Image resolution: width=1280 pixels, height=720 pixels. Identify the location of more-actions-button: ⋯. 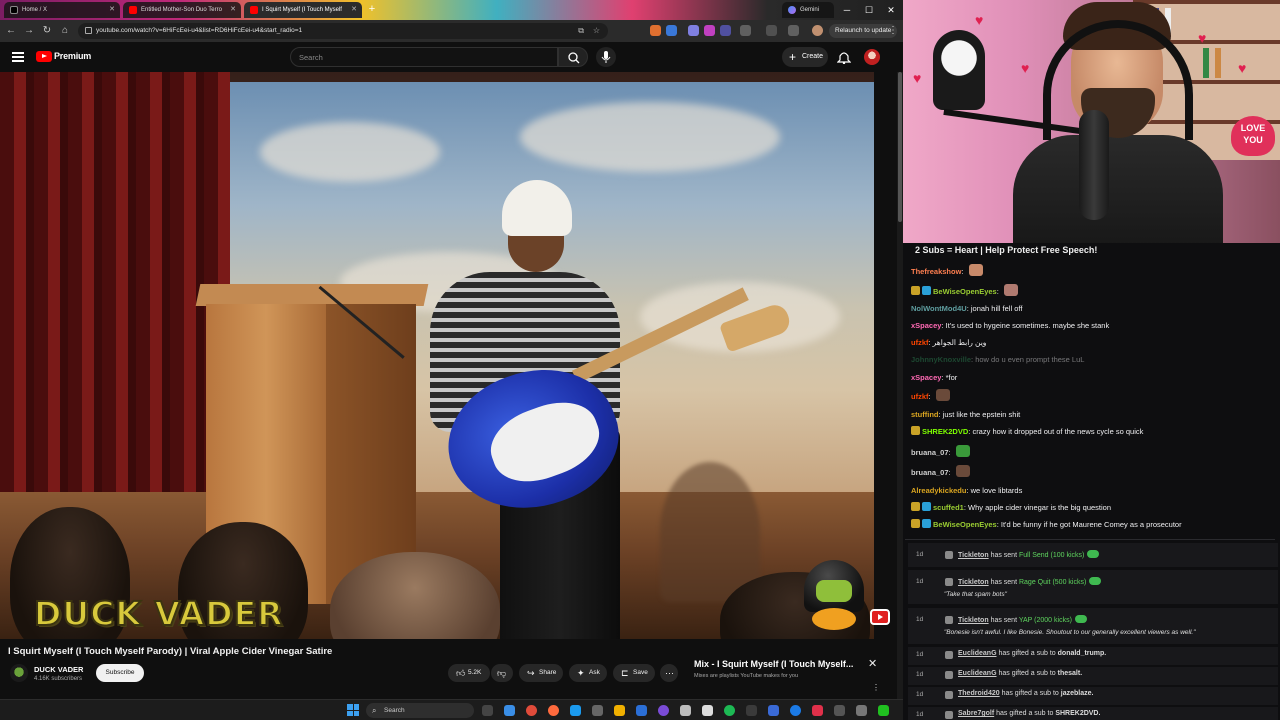
(669, 673).